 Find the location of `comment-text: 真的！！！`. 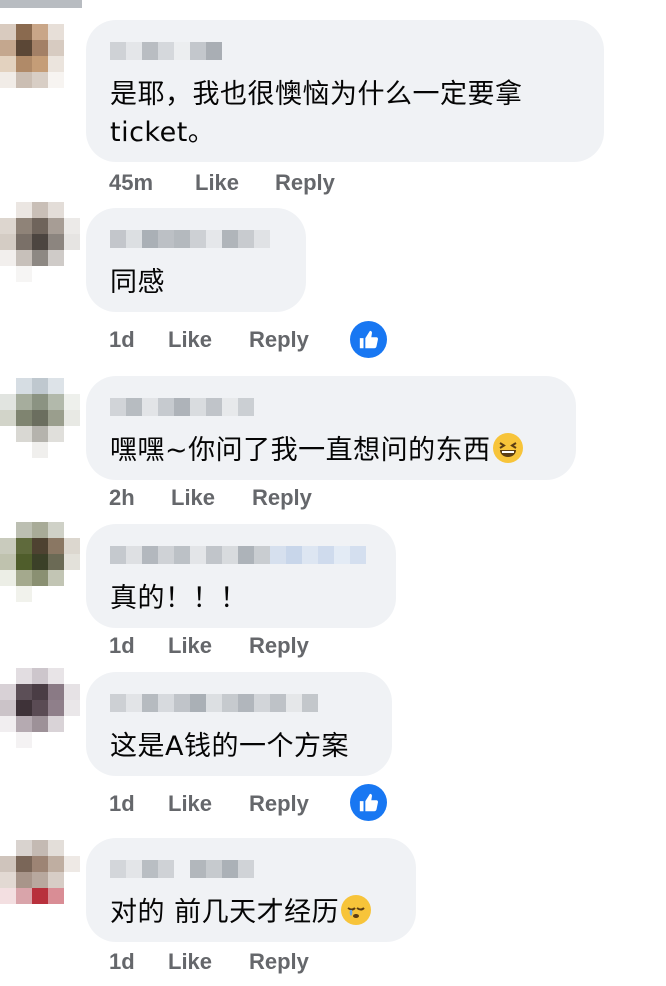

comment-text: 真的！！！ is located at coordinates (179, 598).